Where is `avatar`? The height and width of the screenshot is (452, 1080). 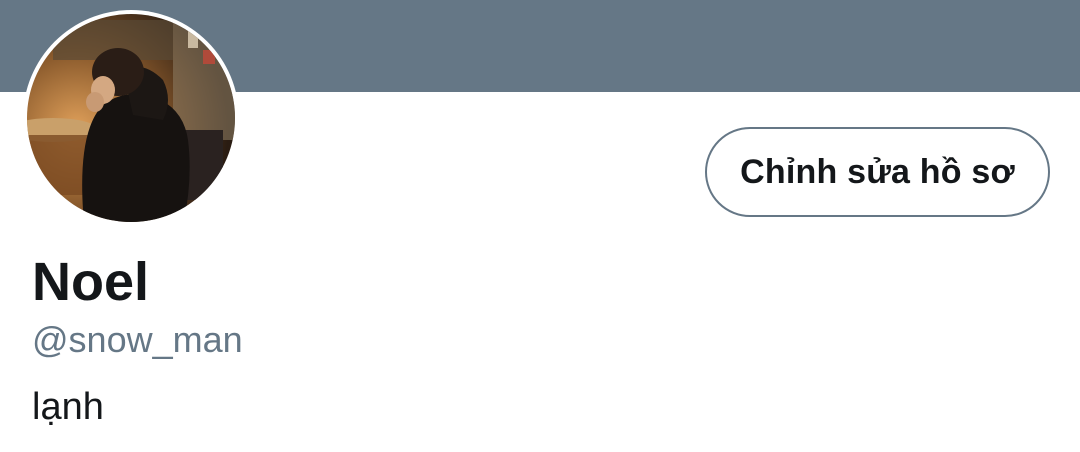
avatar is located at coordinates (131, 118).